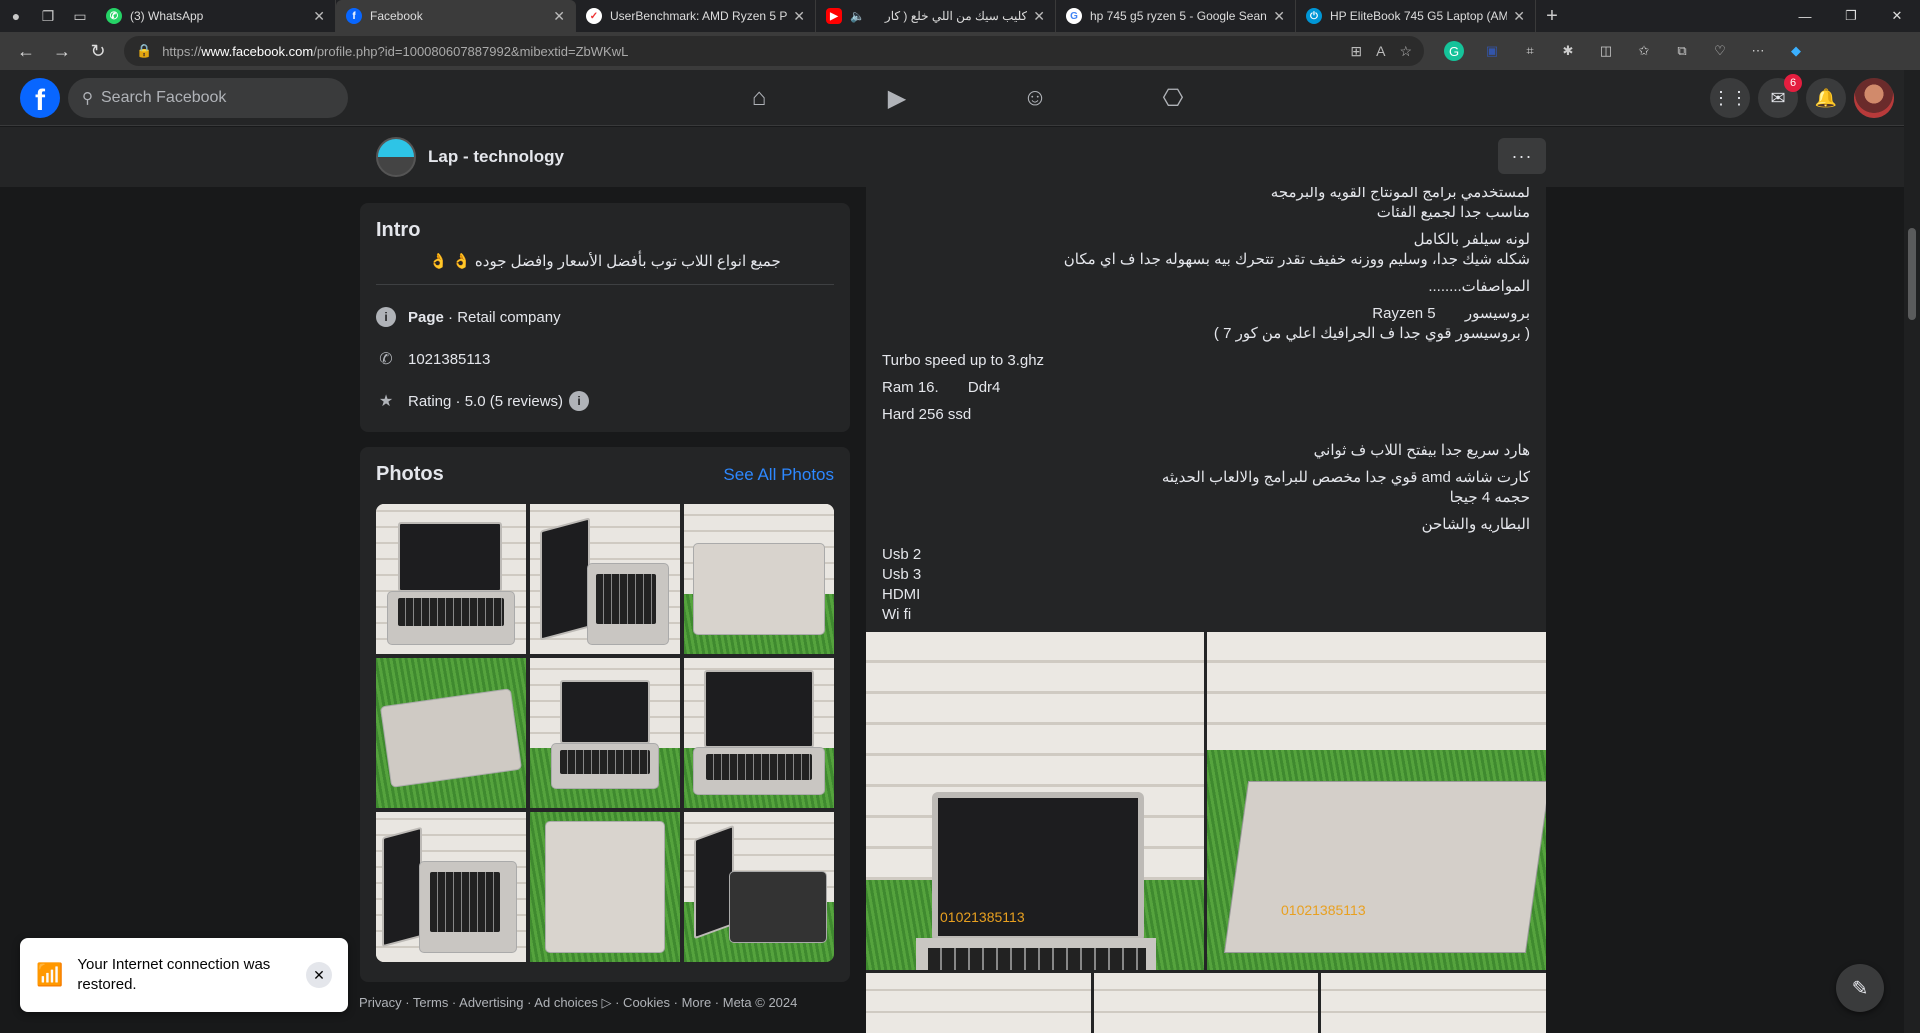  What do you see at coordinates (1758, 51) in the screenshot?
I see `settings-more-icon: ⋯` at bounding box center [1758, 51].